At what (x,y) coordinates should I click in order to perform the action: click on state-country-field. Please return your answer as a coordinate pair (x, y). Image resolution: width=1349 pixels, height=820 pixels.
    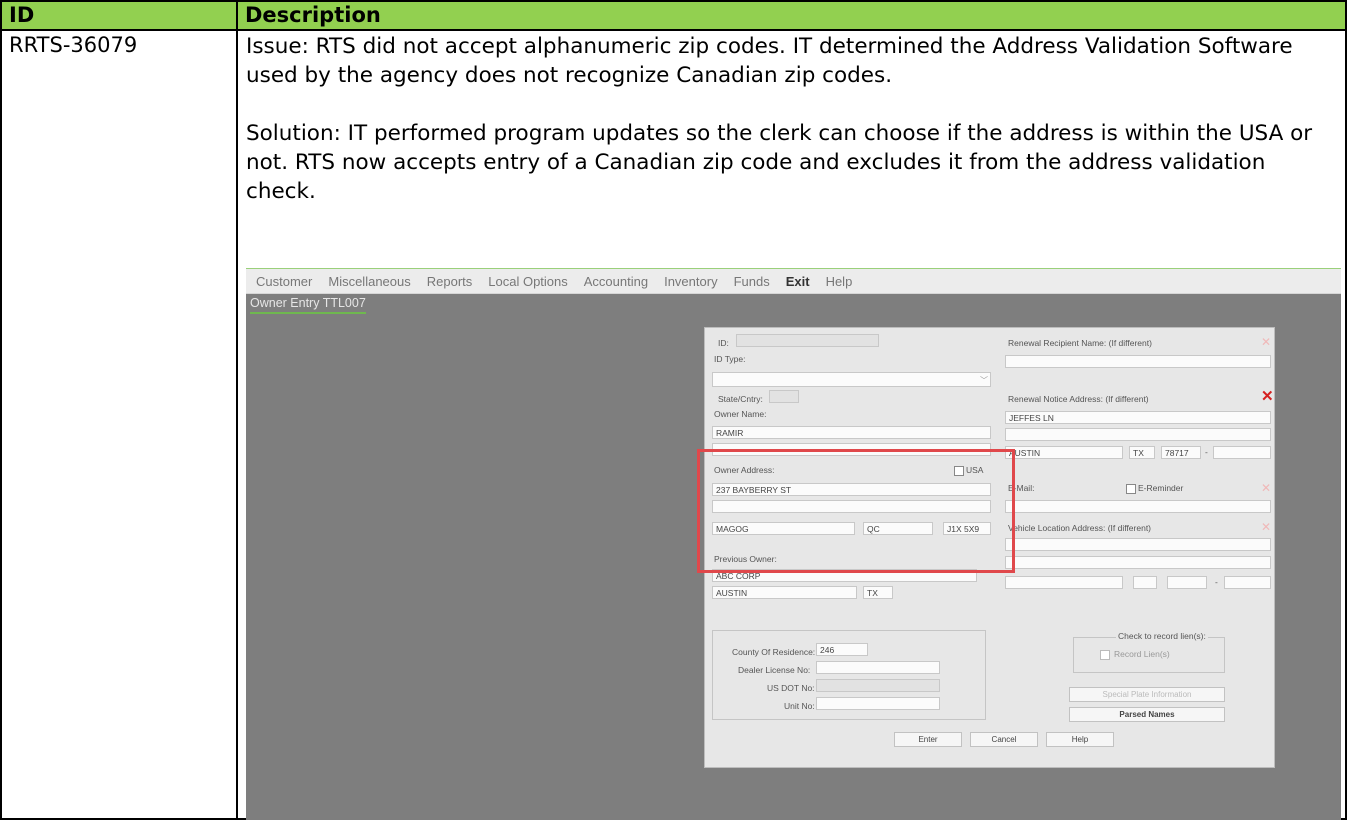
    Looking at the image, I should click on (784, 396).